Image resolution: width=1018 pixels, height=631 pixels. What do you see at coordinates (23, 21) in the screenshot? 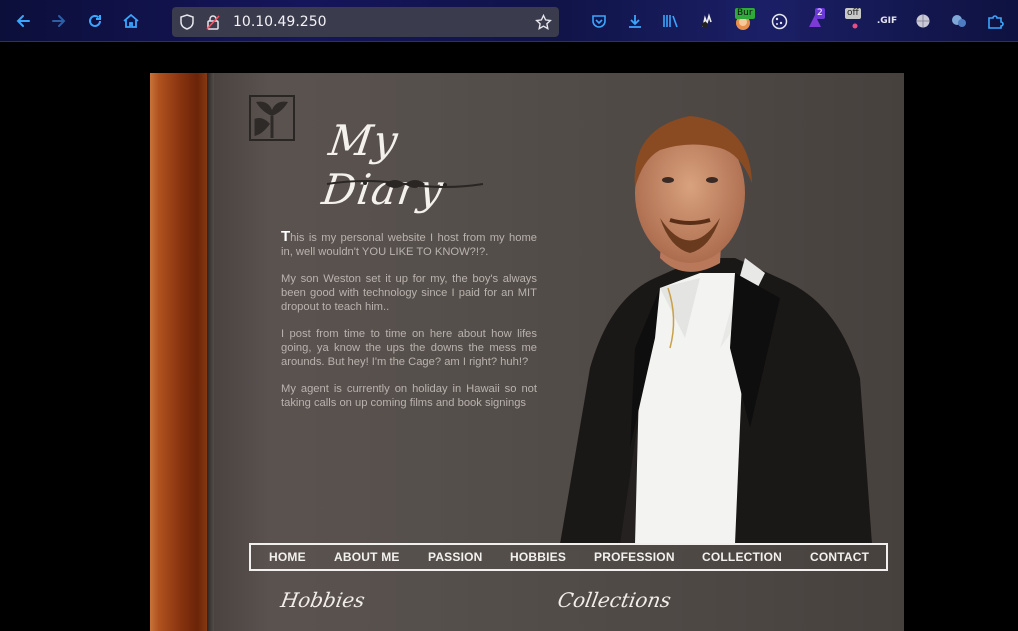
I see `back-icon` at bounding box center [23, 21].